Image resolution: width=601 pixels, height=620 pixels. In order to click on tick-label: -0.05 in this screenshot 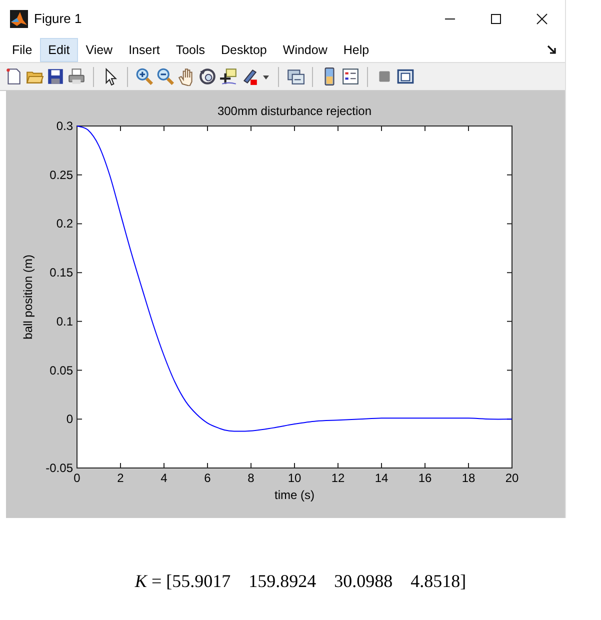, I will do `click(59, 468)`.